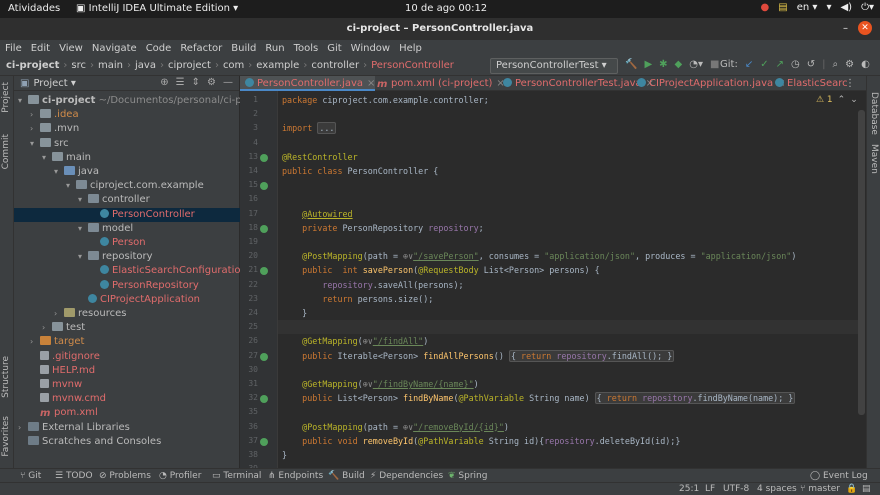  What do you see at coordinates (6, 151) in the screenshot?
I see `commit-tool-tab: Commit` at bounding box center [6, 151].